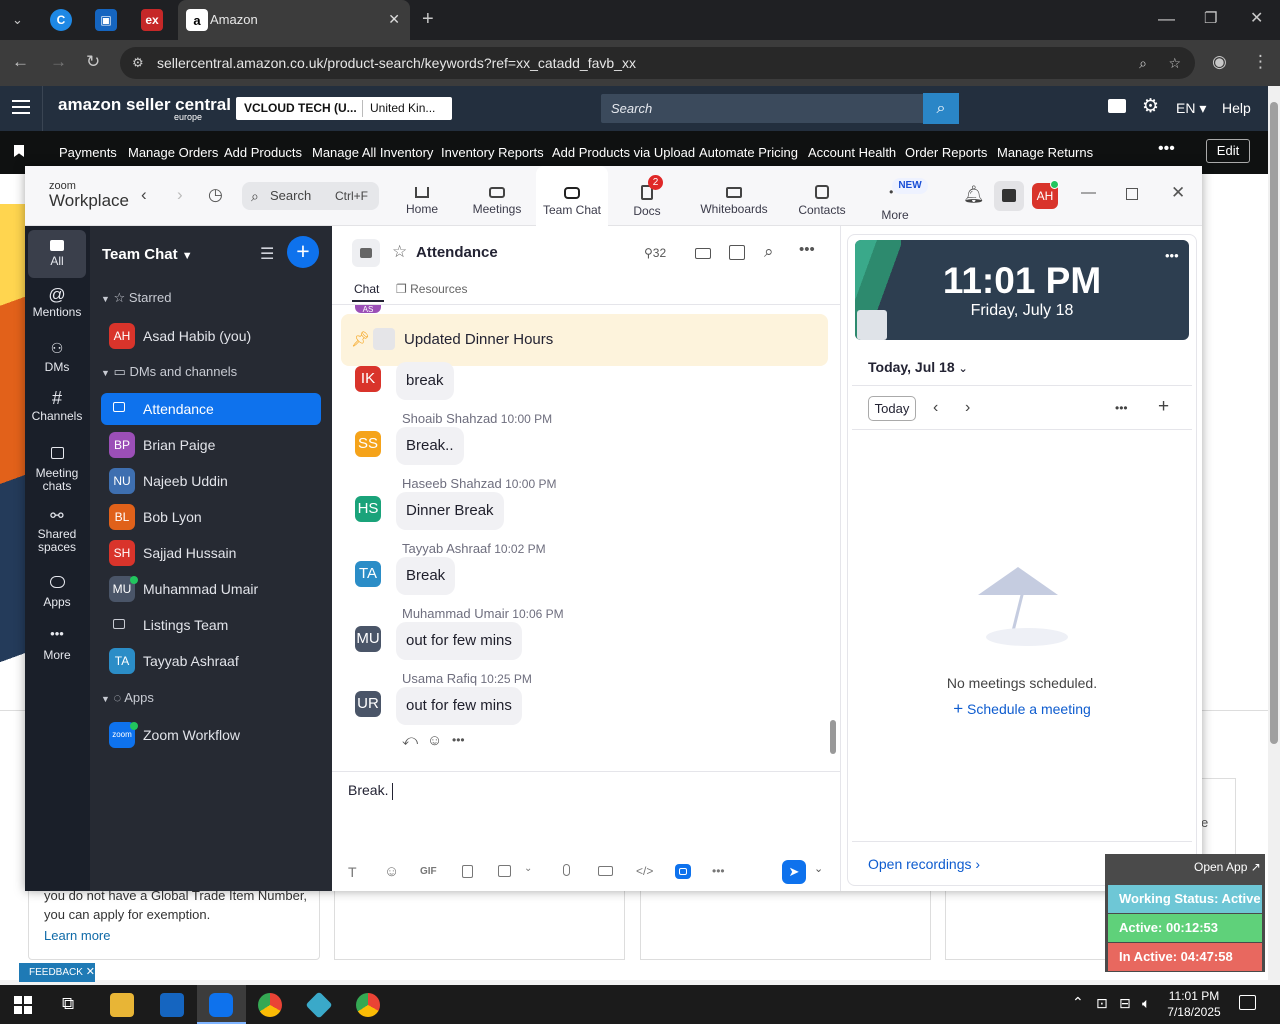 This screenshot has height=1024, width=1280. Describe the element at coordinates (918, 367) in the screenshot. I see `date-selector: Today, Jul 18 ⌄` at that location.